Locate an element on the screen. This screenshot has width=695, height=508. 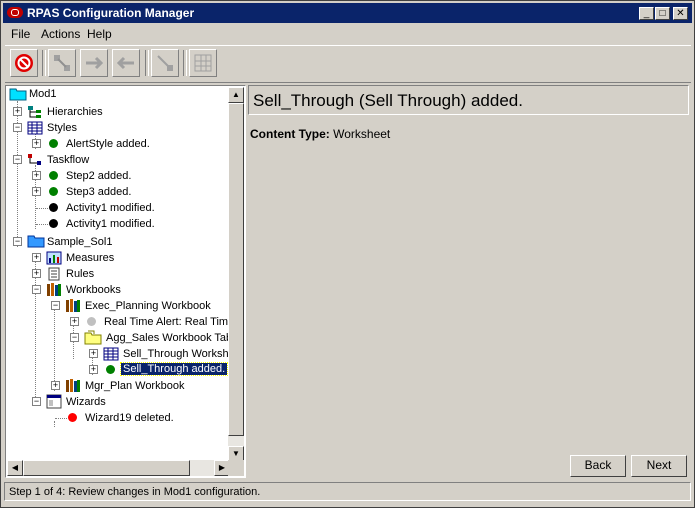
menu-help: Help is located at coordinates (99, 34).